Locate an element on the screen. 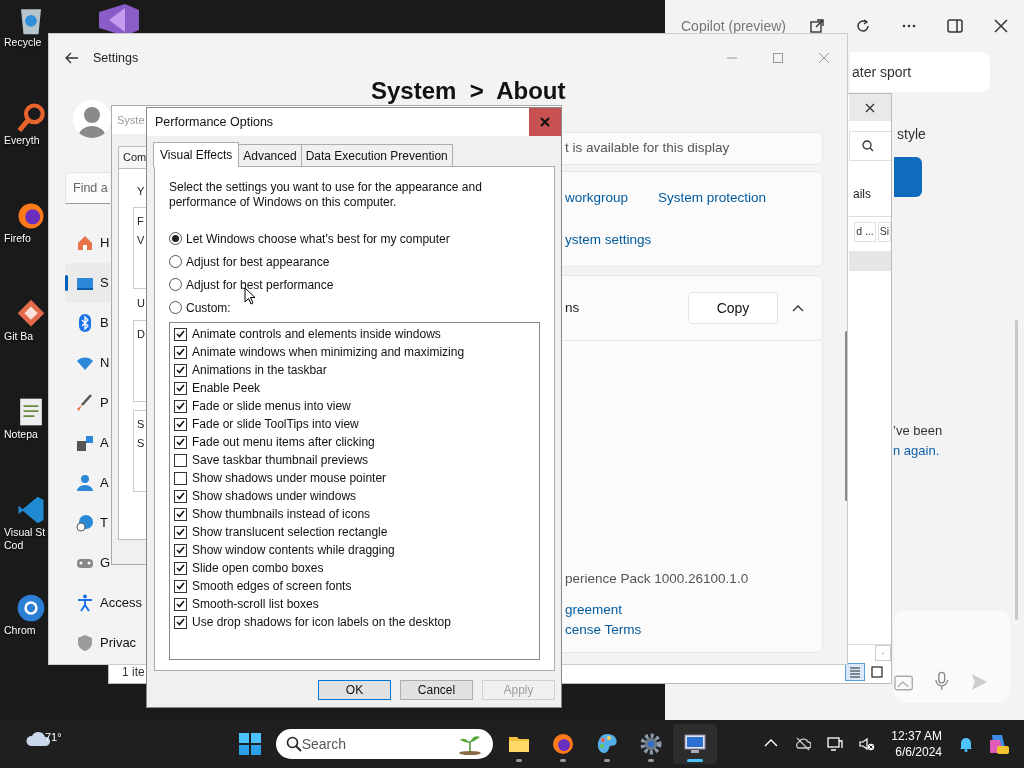  copy-button: Copy is located at coordinates (733, 308).